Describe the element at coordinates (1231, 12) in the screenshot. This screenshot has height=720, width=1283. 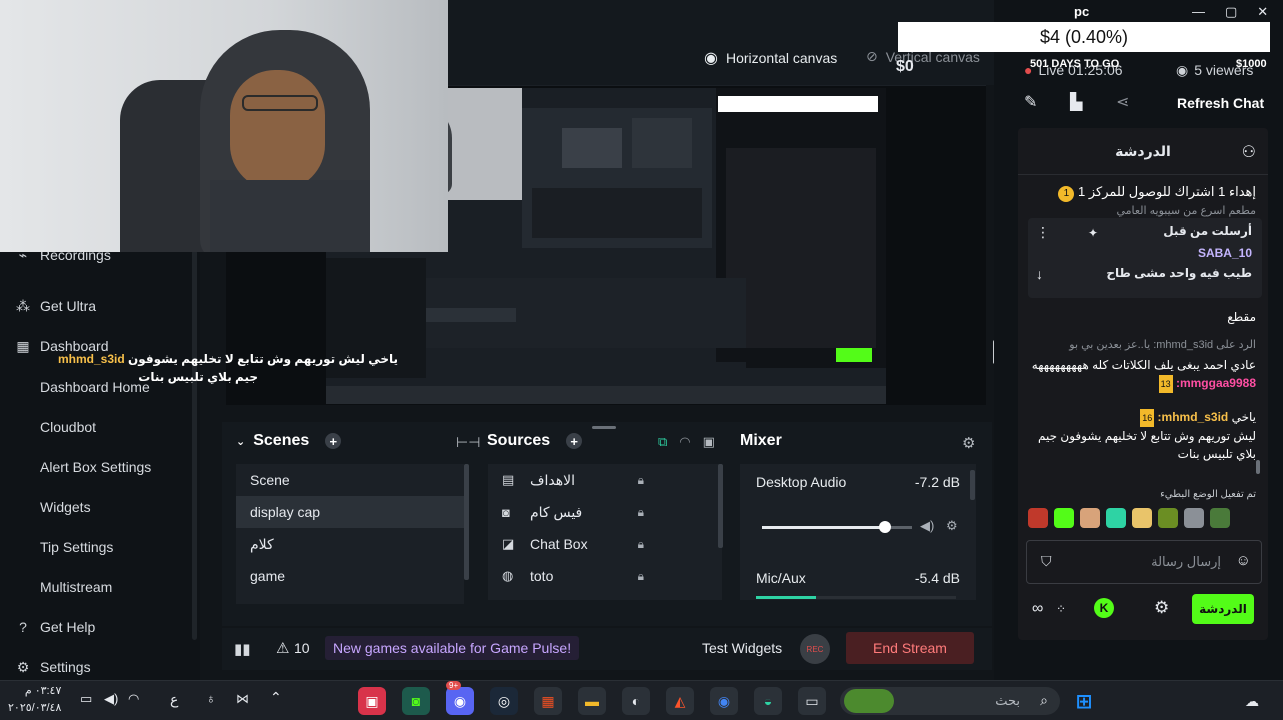
I see `maximize-icon: ▢` at that location.